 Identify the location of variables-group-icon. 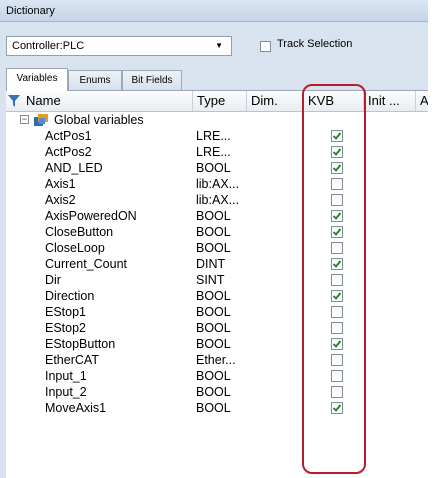
(41, 120).